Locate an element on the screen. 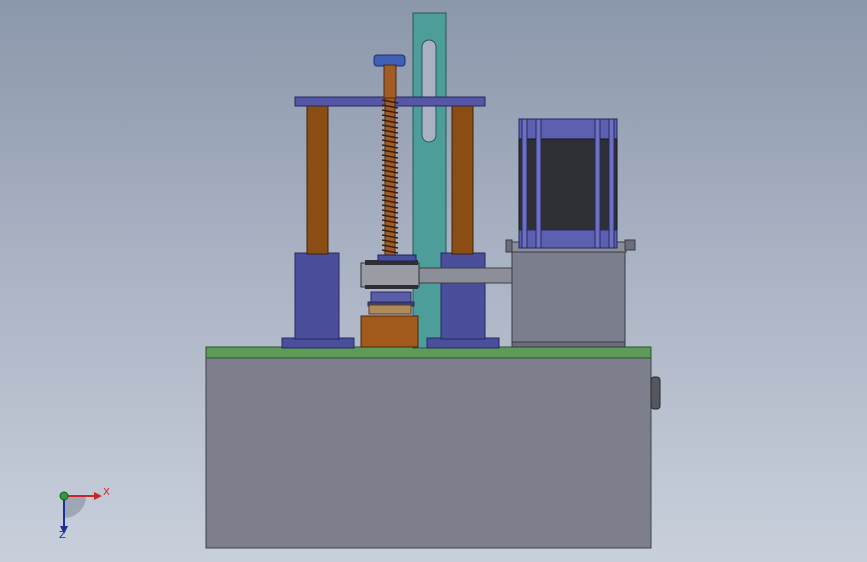 The image size is (867, 562). motor-mount-tab is located at coordinates (630, 245).